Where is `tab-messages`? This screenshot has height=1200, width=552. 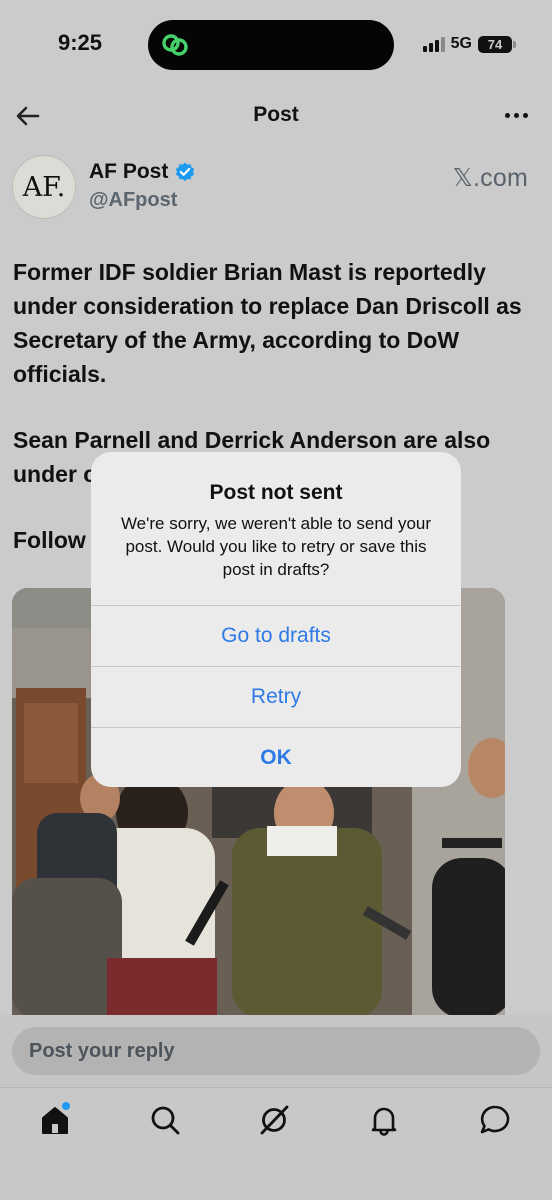 tab-messages is located at coordinates (495, 1120).